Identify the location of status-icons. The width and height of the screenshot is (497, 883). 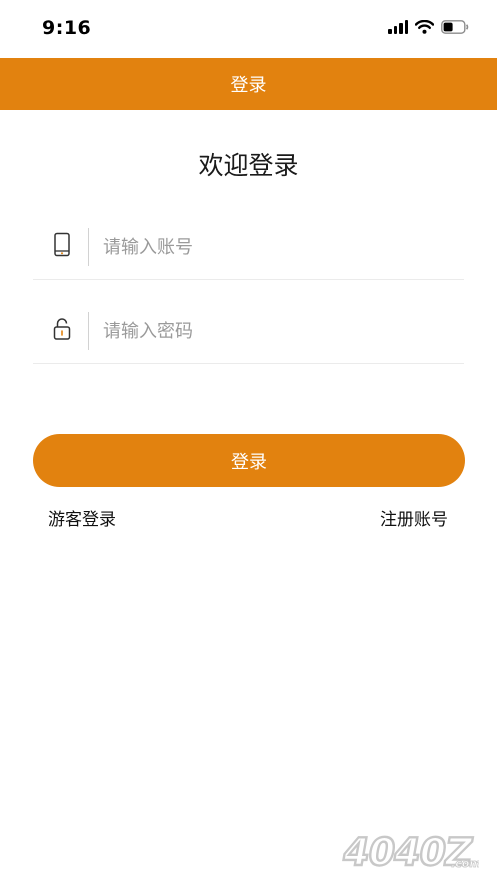
(428, 27).